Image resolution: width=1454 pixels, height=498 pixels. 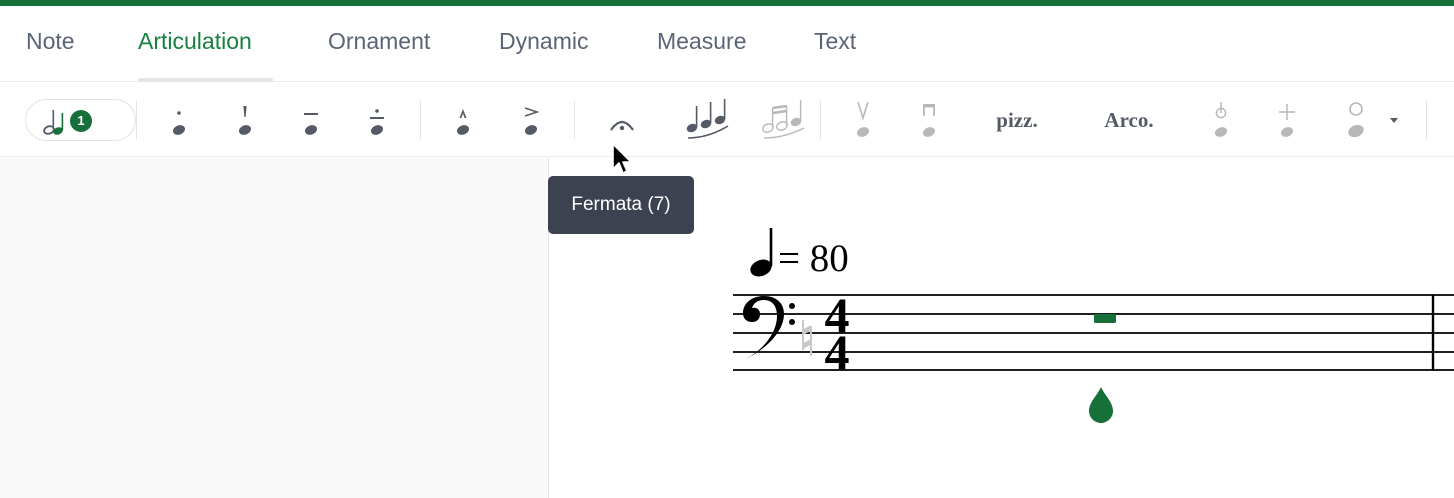 I want to click on tempo-value: = 80, so click(x=813, y=258).